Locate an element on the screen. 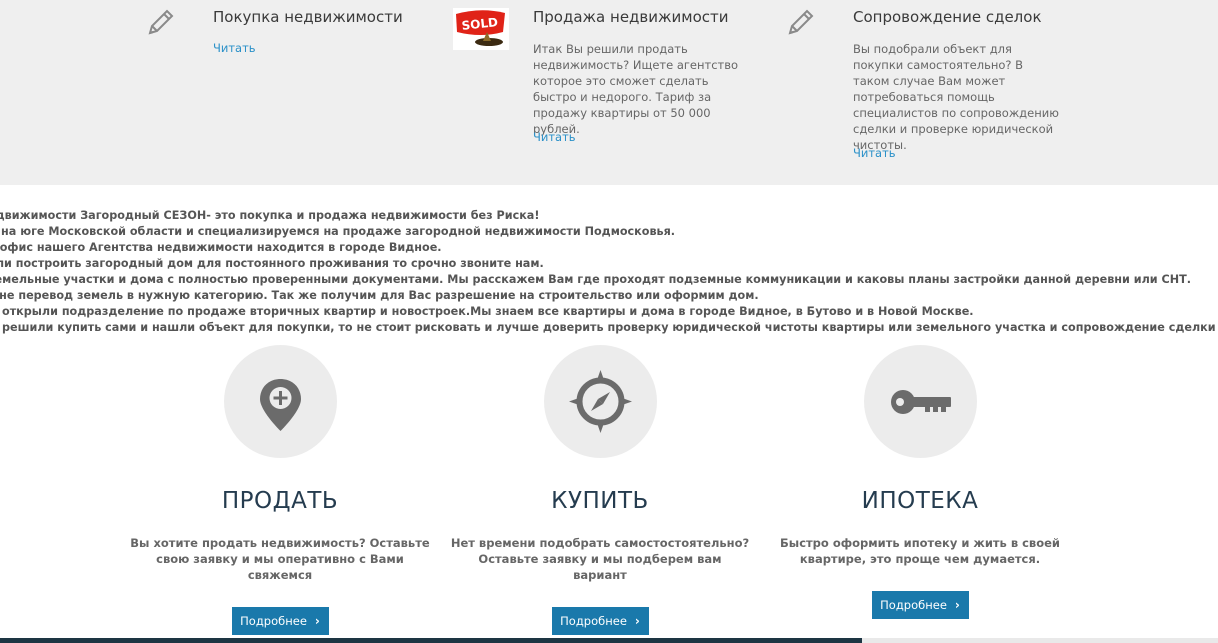 Image resolution: width=1218 pixels, height=643 pixels. footer-strip is located at coordinates (431, 640).